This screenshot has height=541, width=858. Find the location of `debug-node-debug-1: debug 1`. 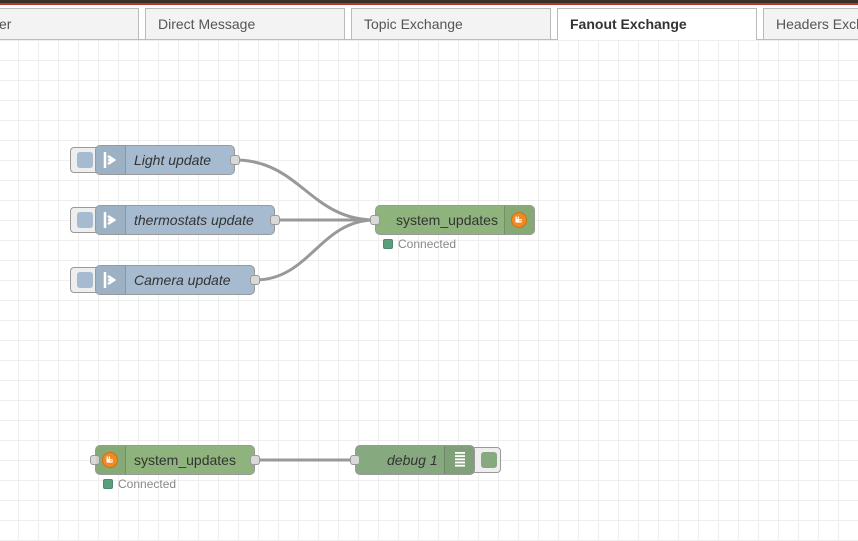

debug-node-debug-1: debug 1 is located at coordinates (412, 460).